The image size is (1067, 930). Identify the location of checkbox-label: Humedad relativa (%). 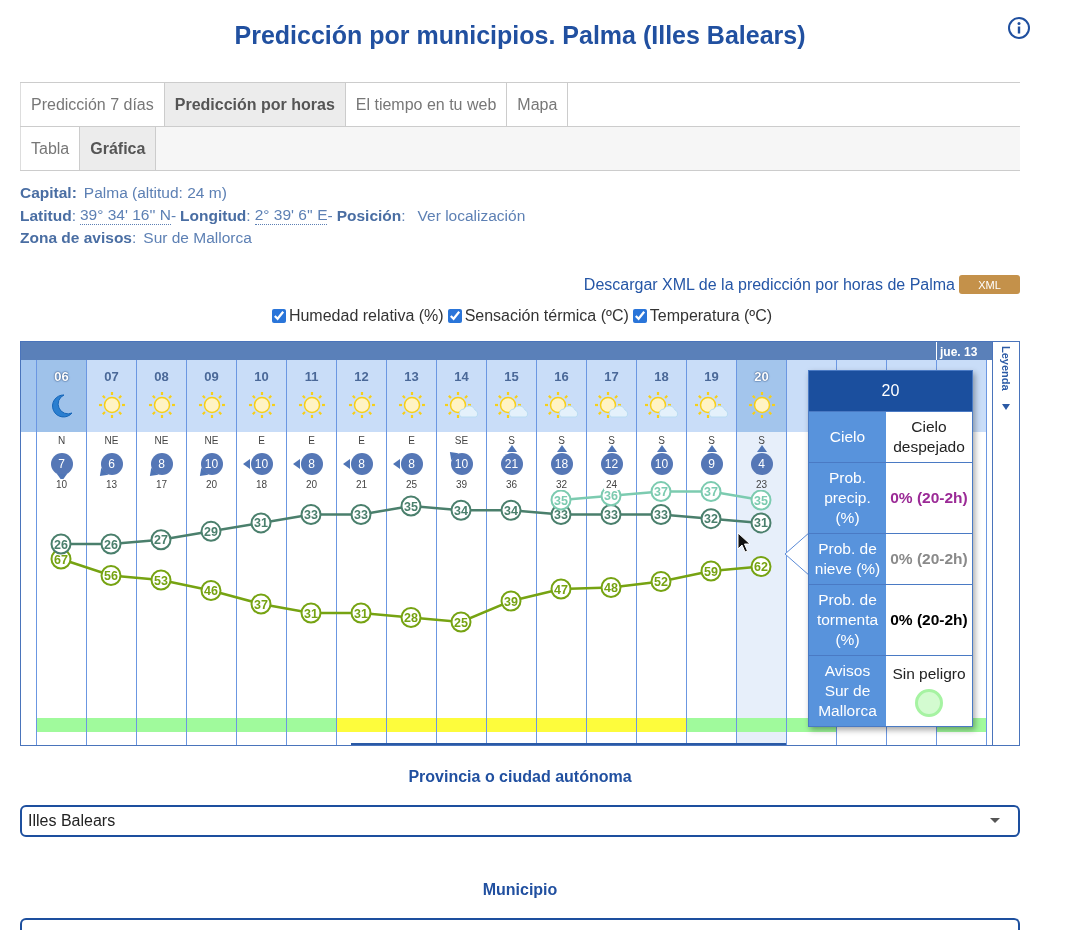
(366, 315).